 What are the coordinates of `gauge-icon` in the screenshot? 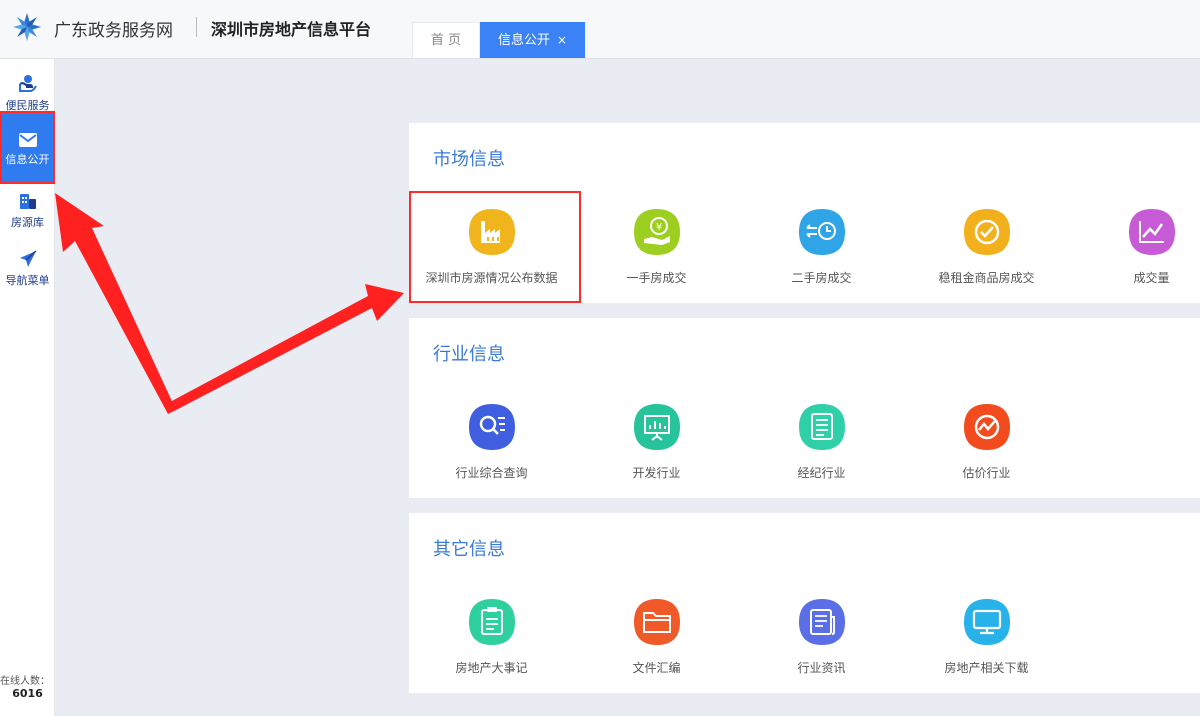 It's located at (987, 427).